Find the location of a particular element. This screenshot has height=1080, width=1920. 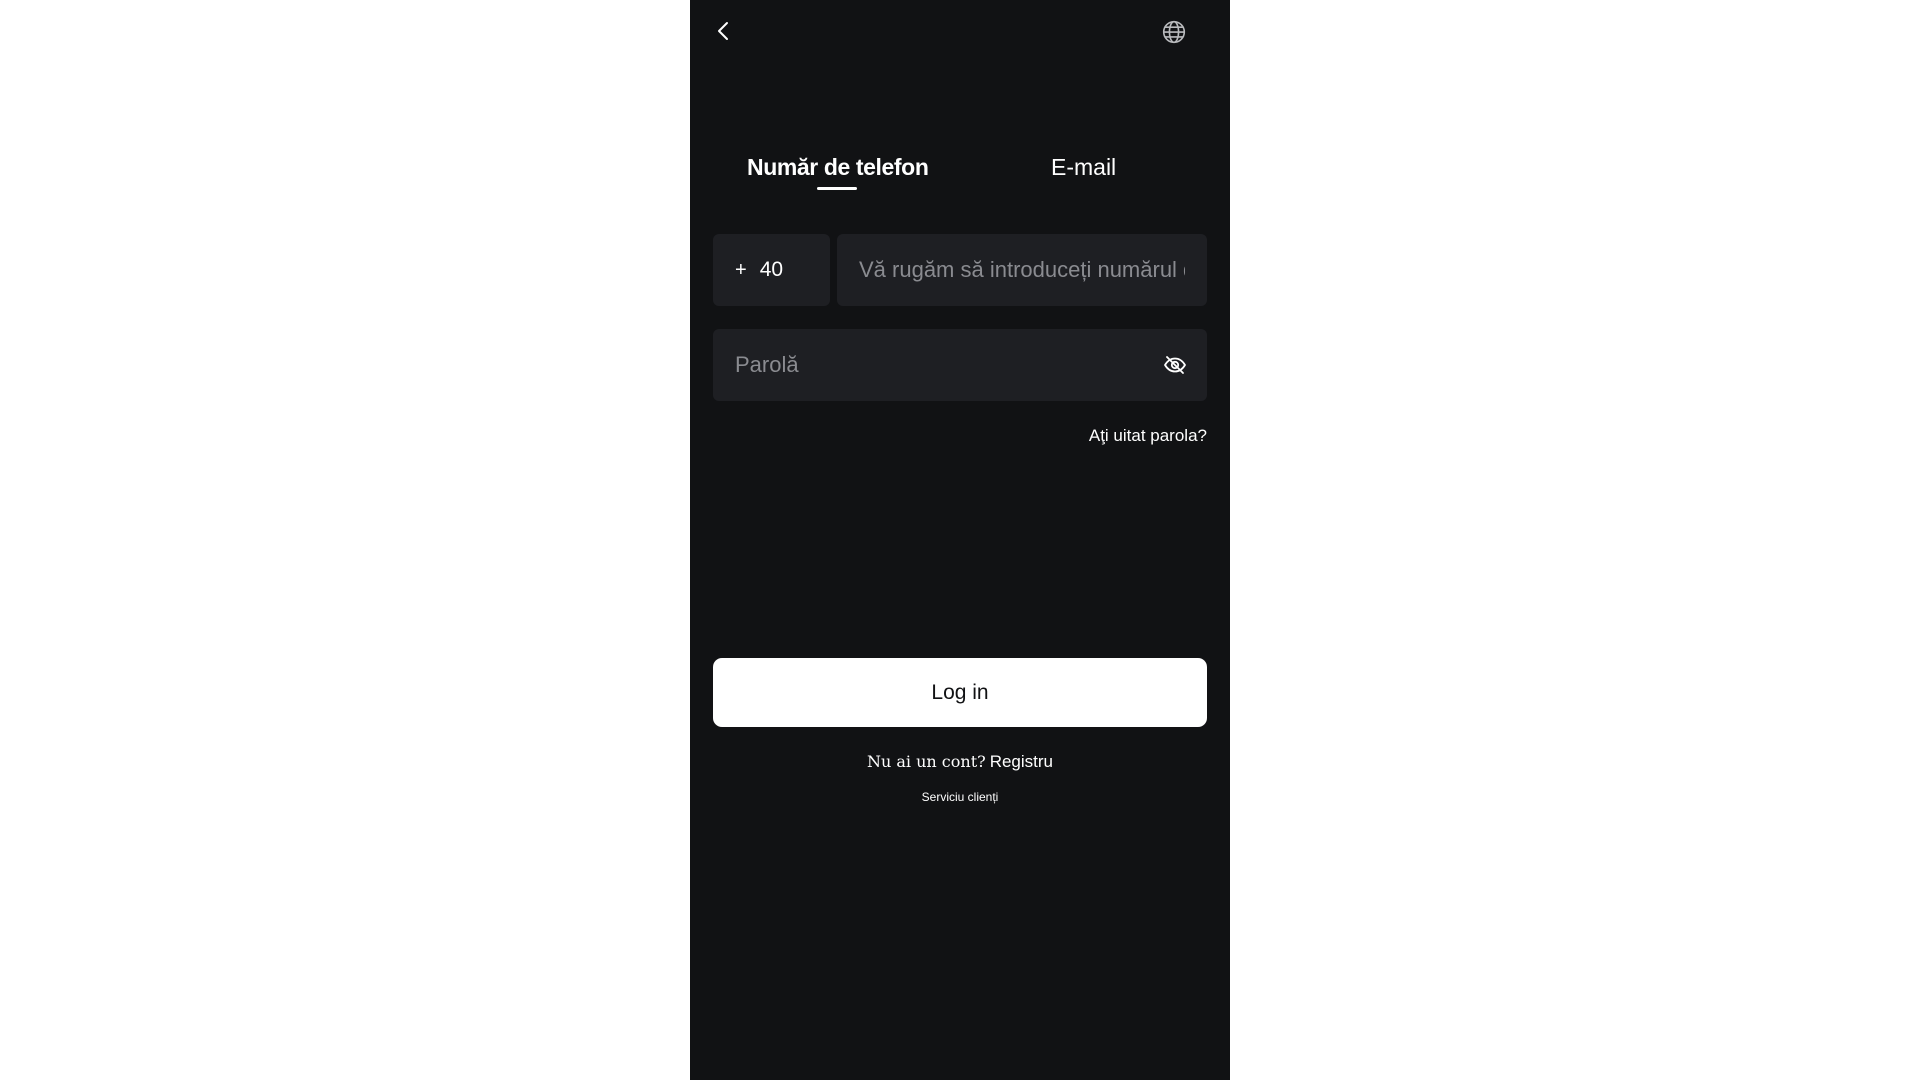

globe-icon is located at coordinates (1174, 32).